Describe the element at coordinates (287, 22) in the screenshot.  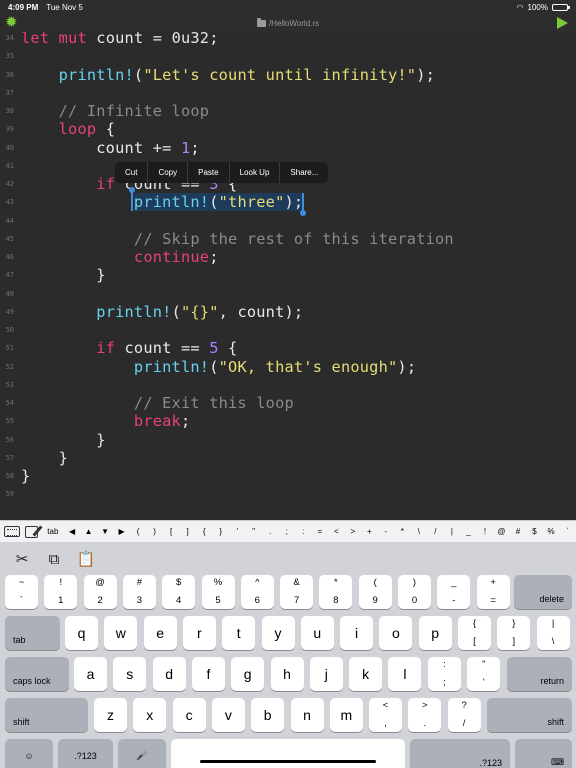
I see `file-title: /HelloWorld.rs` at that location.